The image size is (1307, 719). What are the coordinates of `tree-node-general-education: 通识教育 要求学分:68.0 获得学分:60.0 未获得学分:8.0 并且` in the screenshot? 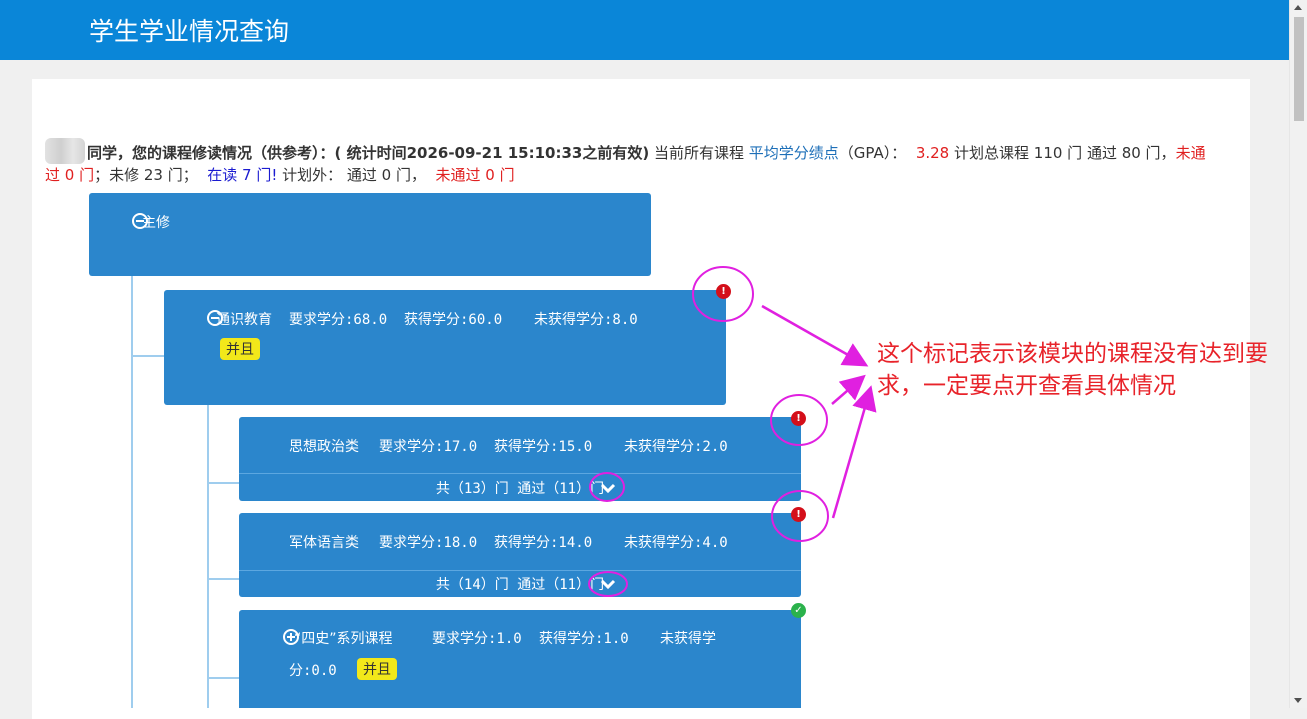 It's located at (445, 347).